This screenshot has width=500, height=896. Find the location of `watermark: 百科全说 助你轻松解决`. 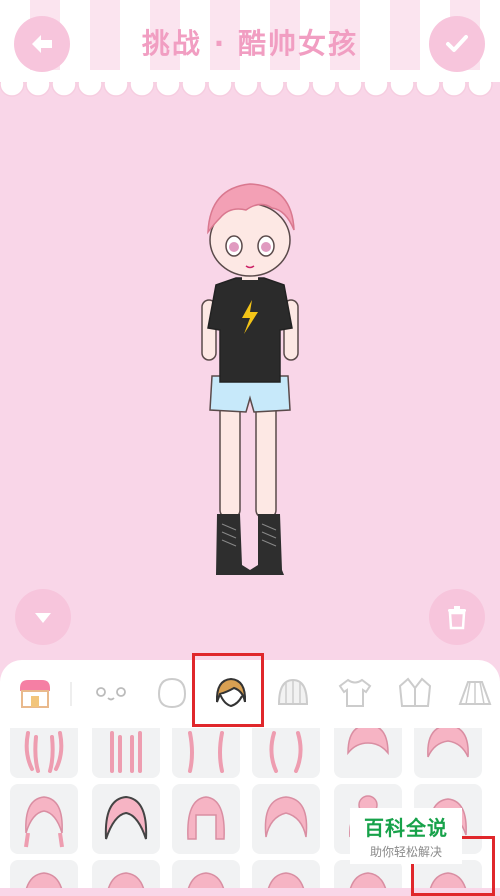

watermark: 百科全说 助你轻松解决 is located at coordinates (406, 836).